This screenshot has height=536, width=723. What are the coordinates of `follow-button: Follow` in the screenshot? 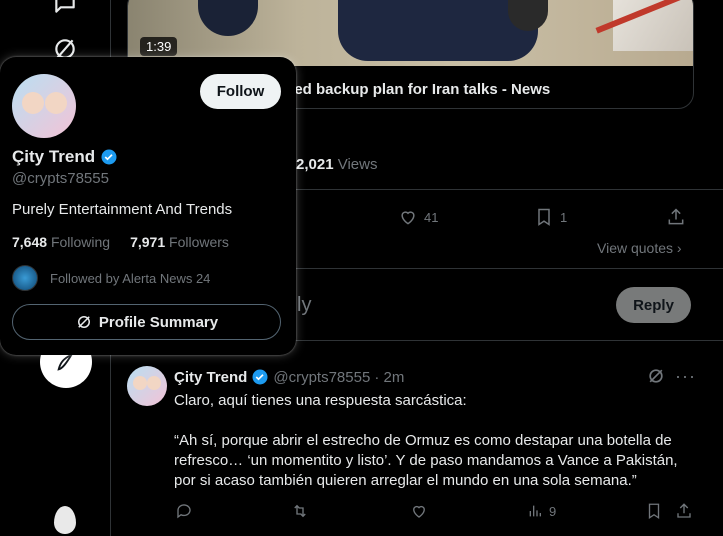 It's located at (240, 91).